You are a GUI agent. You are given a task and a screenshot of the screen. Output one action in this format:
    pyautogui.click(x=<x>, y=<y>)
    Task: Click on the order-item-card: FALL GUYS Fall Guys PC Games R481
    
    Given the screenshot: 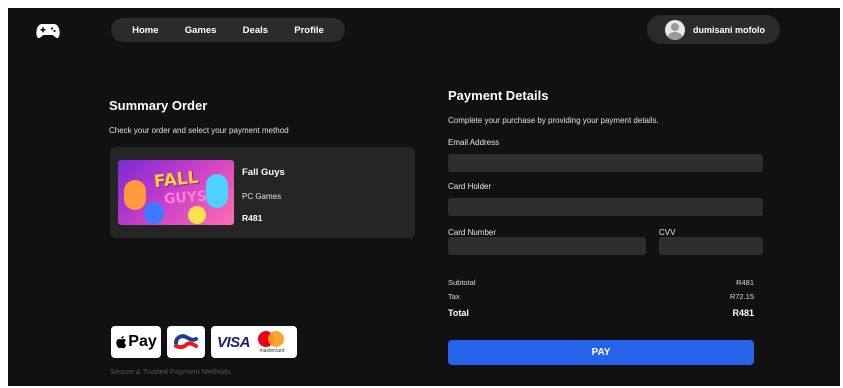 What is the action you would take?
    pyautogui.click(x=262, y=192)
    